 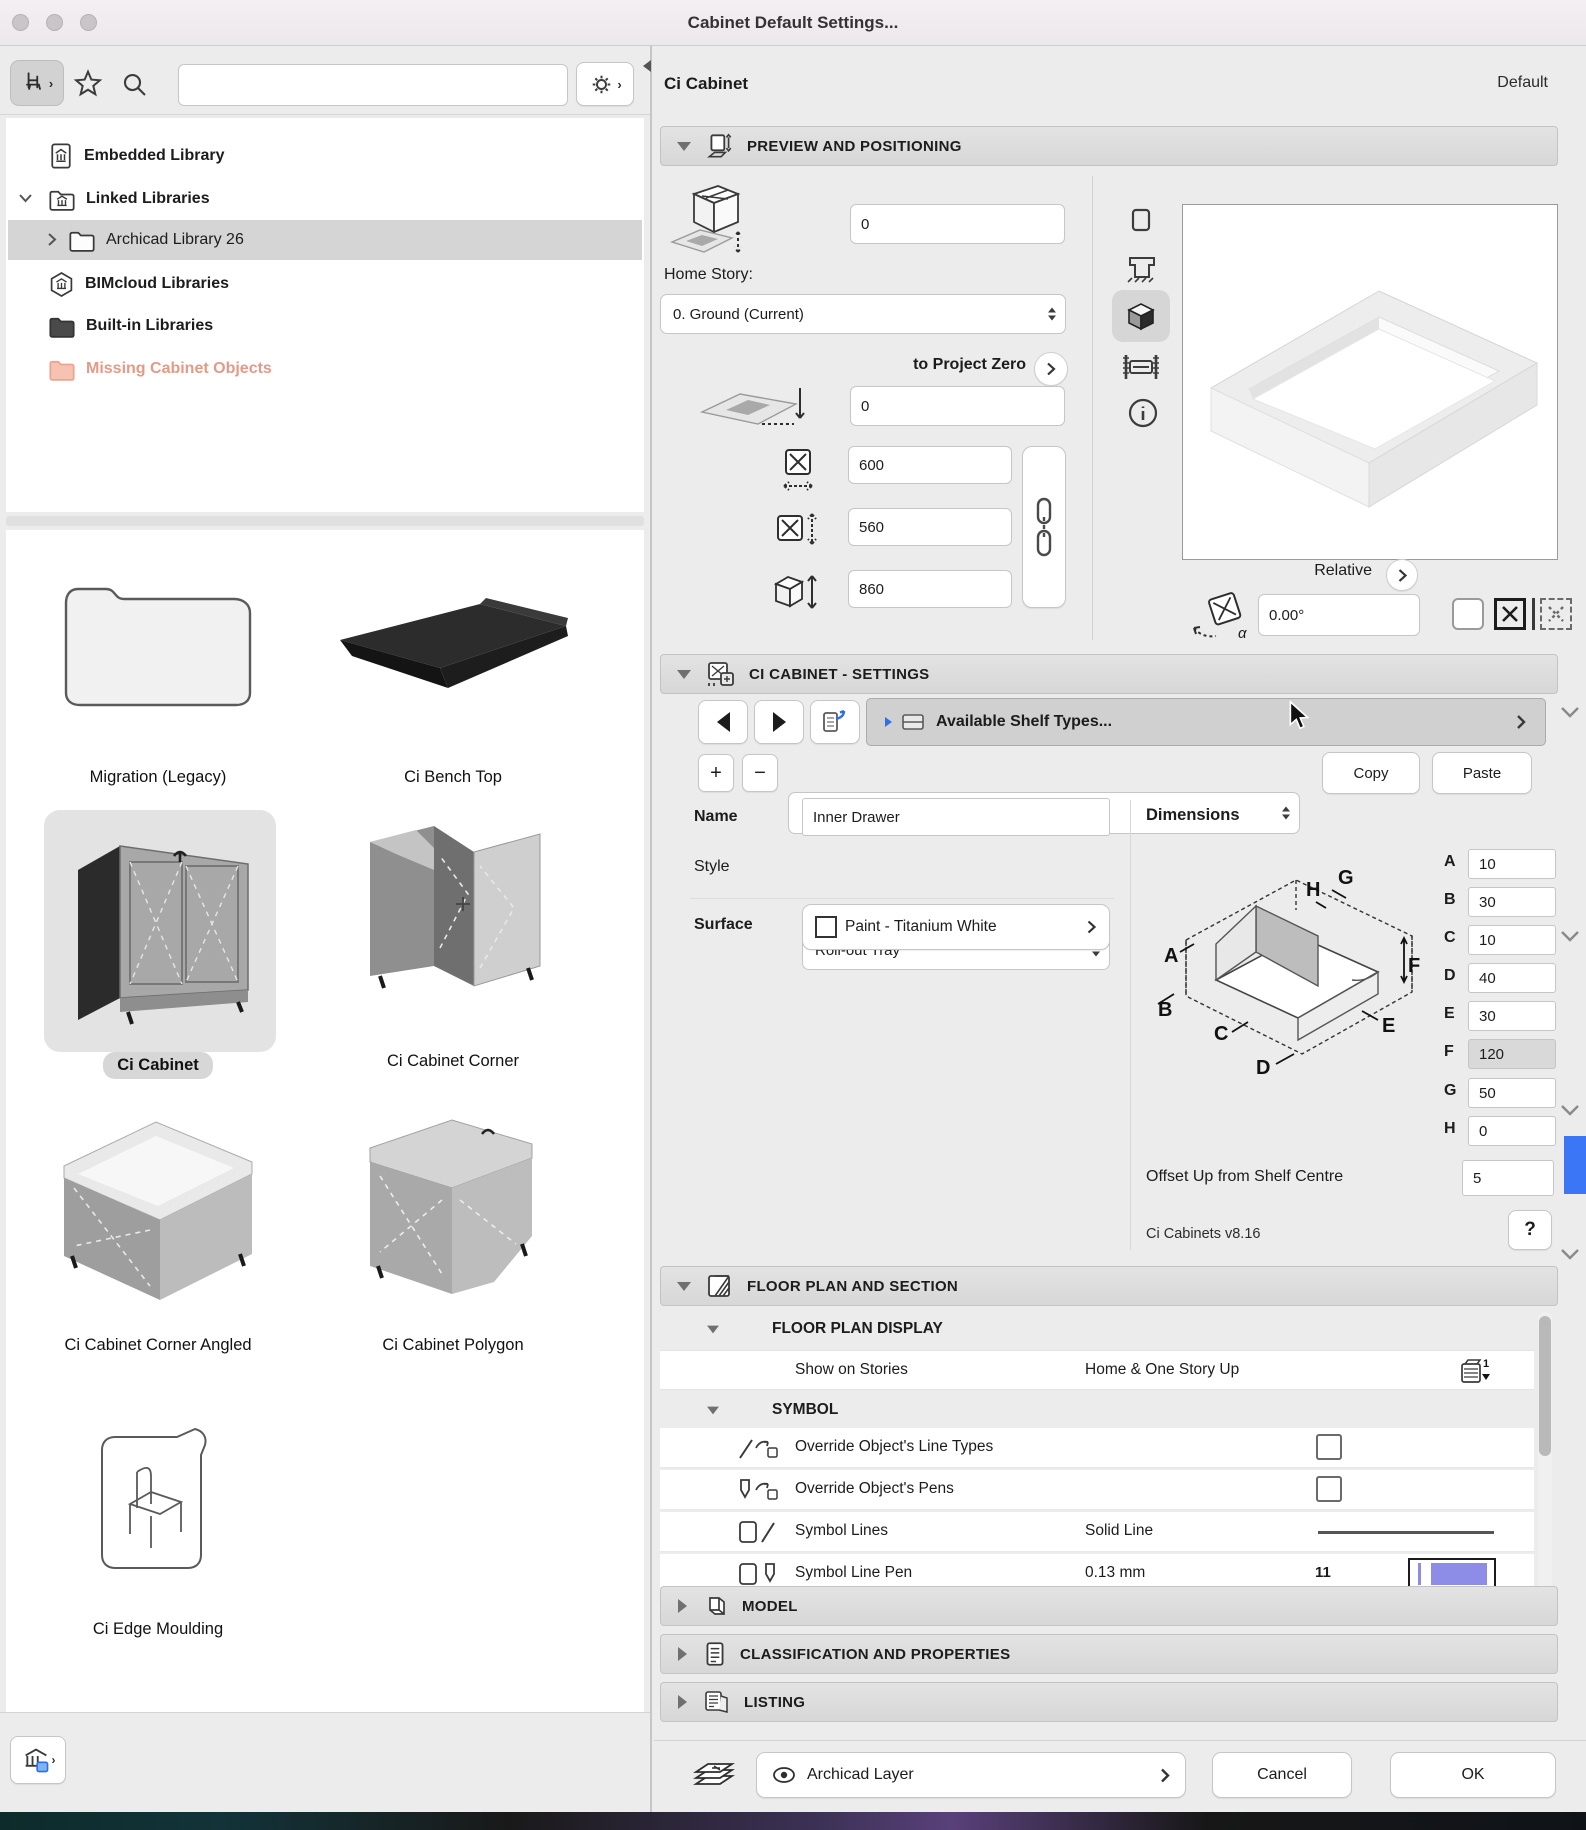 I want to click on dim-e-field: 30, so click(x=1512, y=1016).